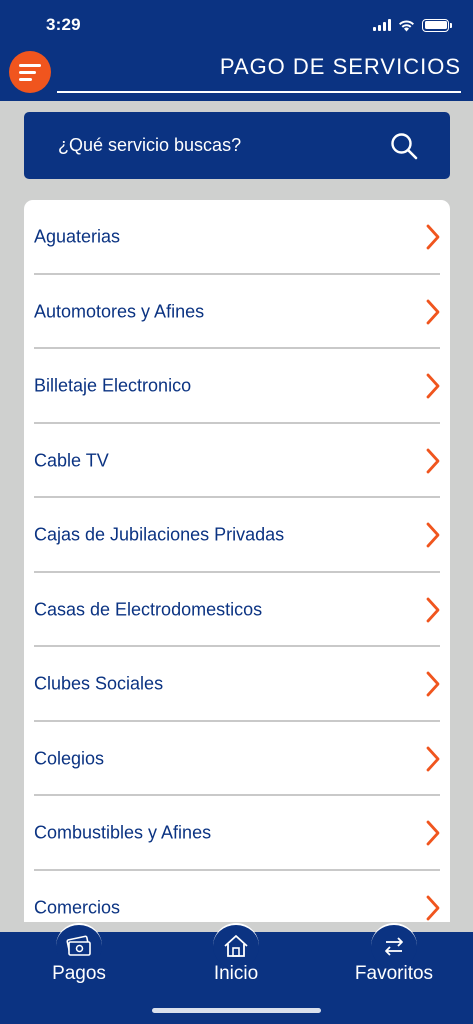  Describe the element at coordinates (218, 145) in the screenshot. I see `search-input` at that location.